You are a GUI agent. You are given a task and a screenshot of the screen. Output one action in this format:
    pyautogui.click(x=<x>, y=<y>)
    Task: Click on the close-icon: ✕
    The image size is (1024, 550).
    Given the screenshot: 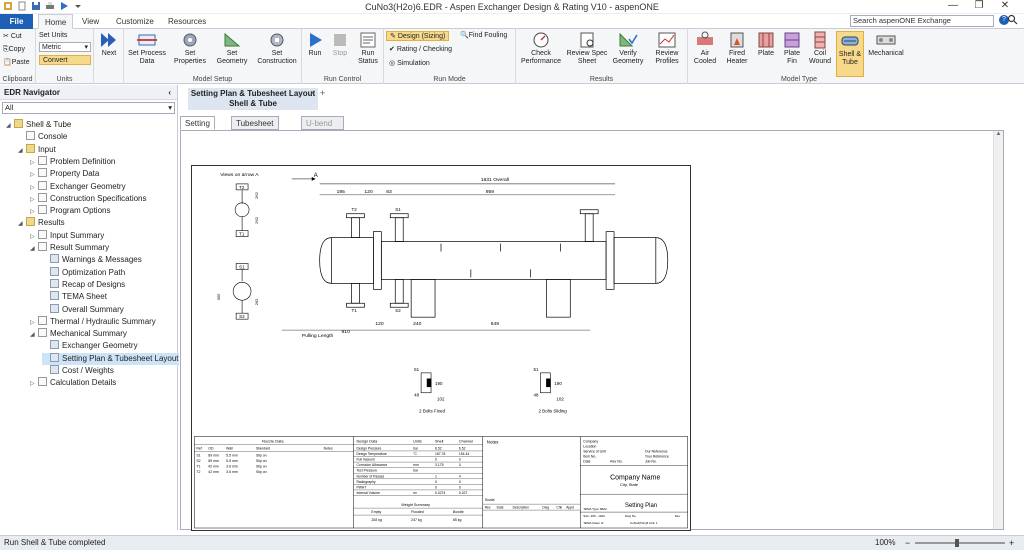 What is the action you would take?
    pyautogui.click(x=1005, y=5)
    